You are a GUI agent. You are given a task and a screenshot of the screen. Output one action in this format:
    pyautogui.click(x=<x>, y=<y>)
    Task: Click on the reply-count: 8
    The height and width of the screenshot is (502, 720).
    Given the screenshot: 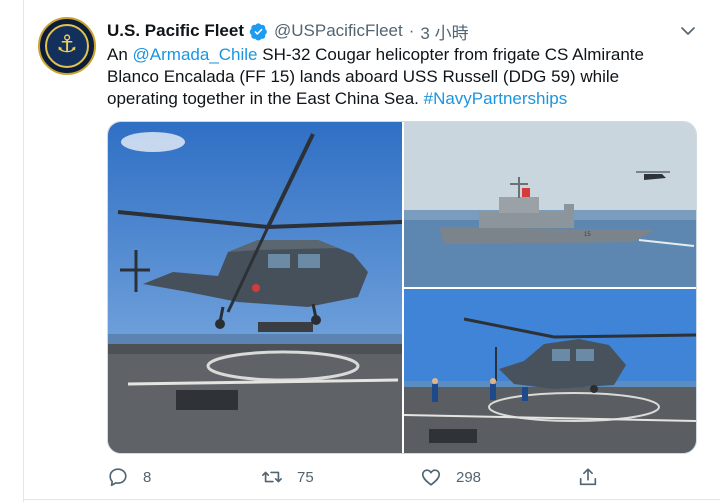 What is the action you would take?
    pyautogui.click(x=147, y=477)
    